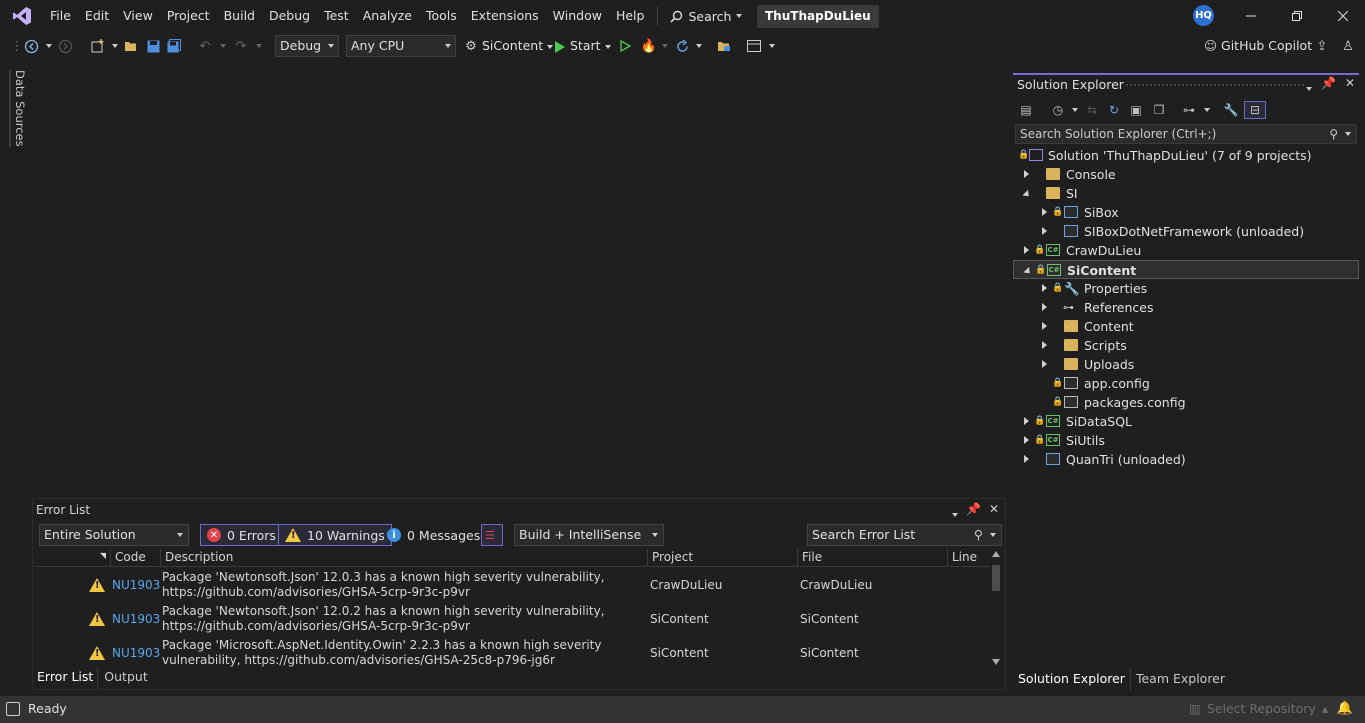 This screenshot has height=723, width=1365. I want to click on toolbar-options-icon, so click(772, 46).